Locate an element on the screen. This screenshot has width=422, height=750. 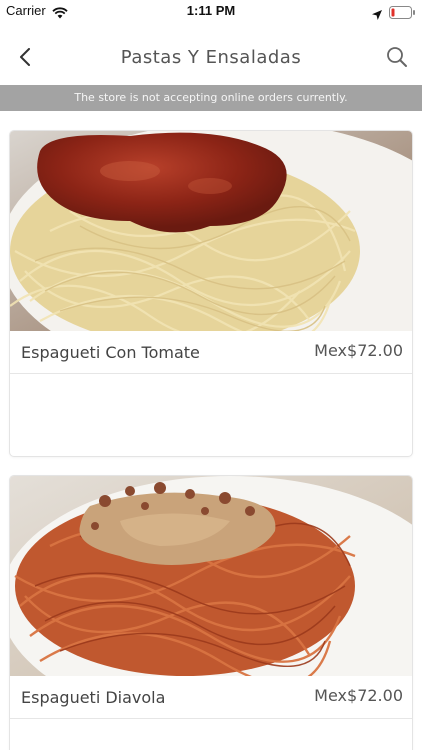
status-time: 1:11 PM is located at coordinates (211, 10).